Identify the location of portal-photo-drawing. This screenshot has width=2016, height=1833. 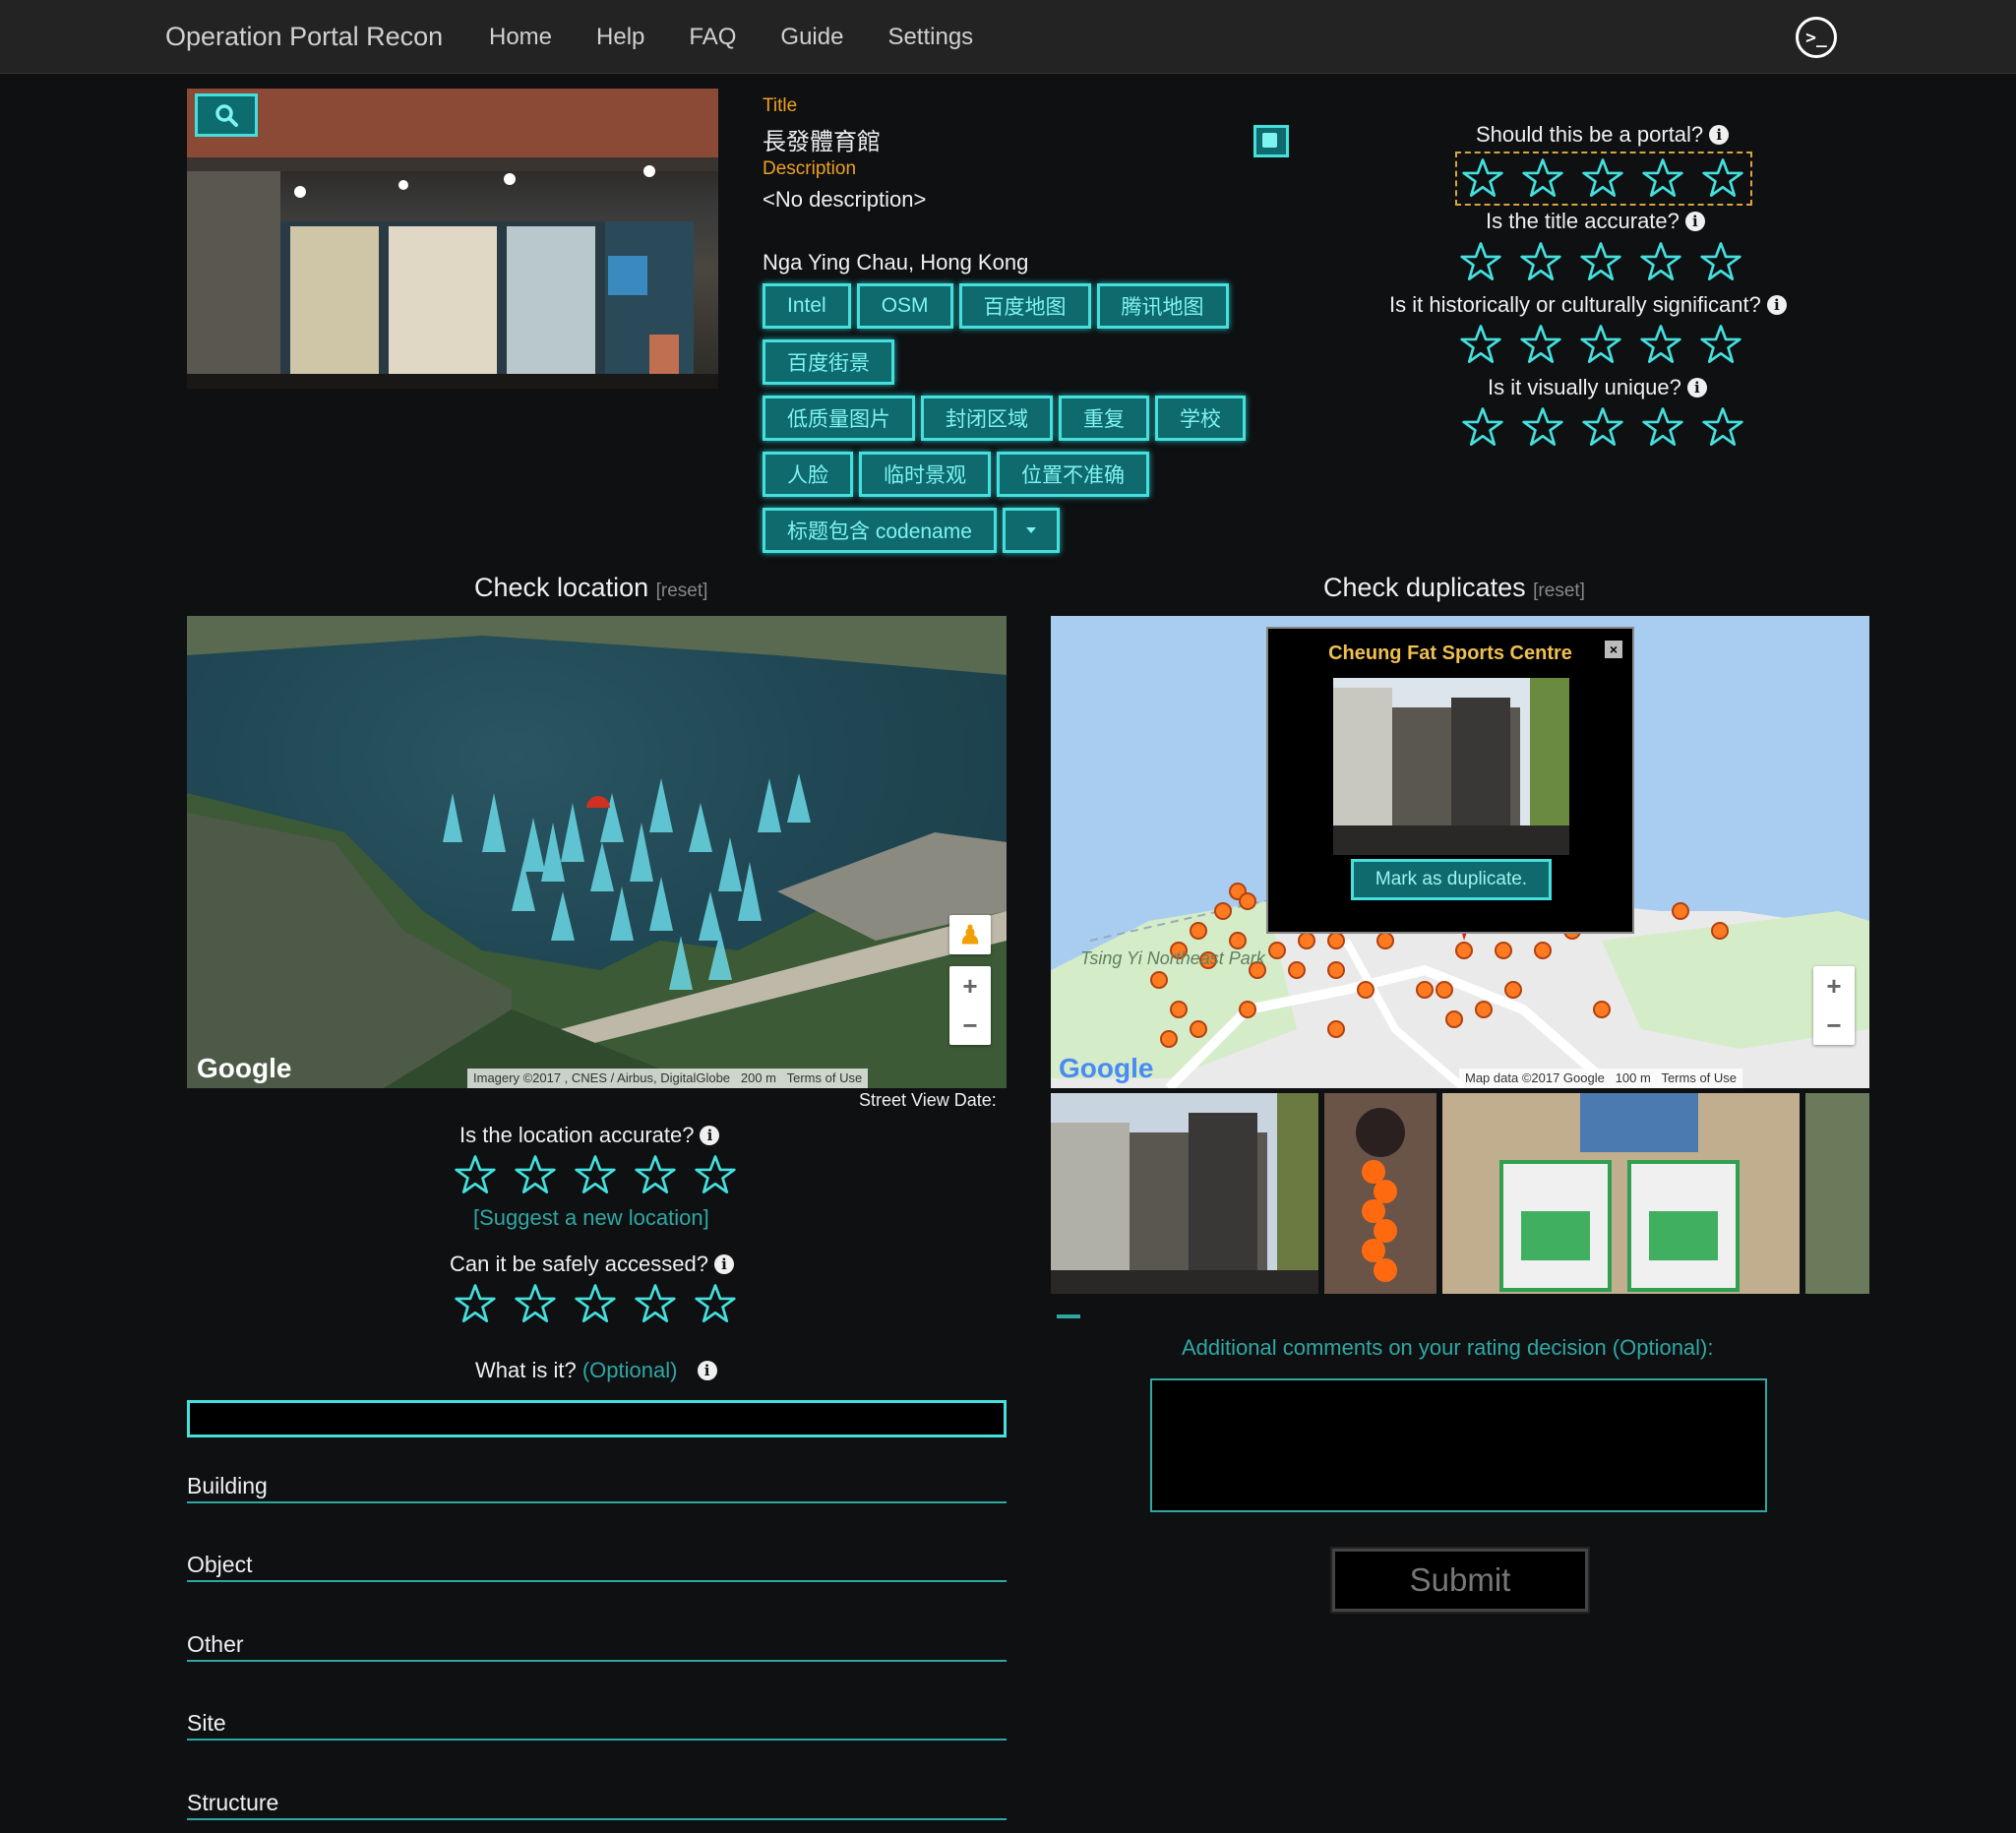
(453, 239).